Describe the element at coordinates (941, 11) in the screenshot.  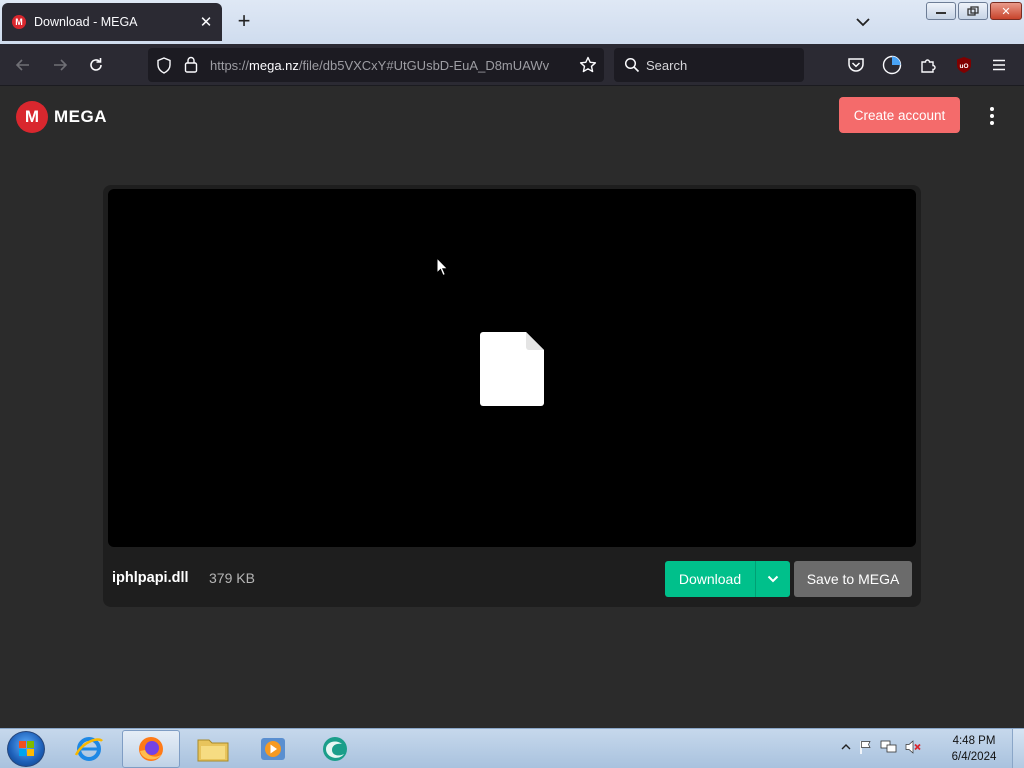
I see `minimize-window-icon` at that location.